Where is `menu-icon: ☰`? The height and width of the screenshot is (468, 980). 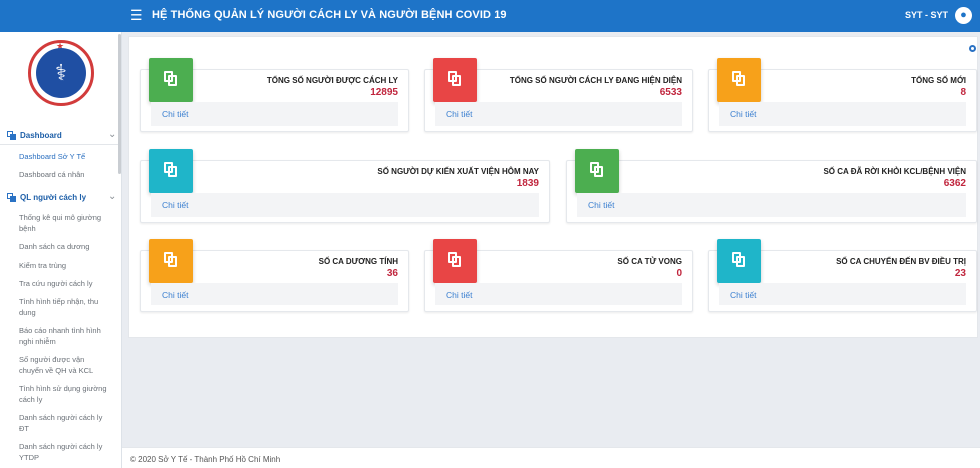 menu-icon: ☰ is located at coordinates (136, 15).